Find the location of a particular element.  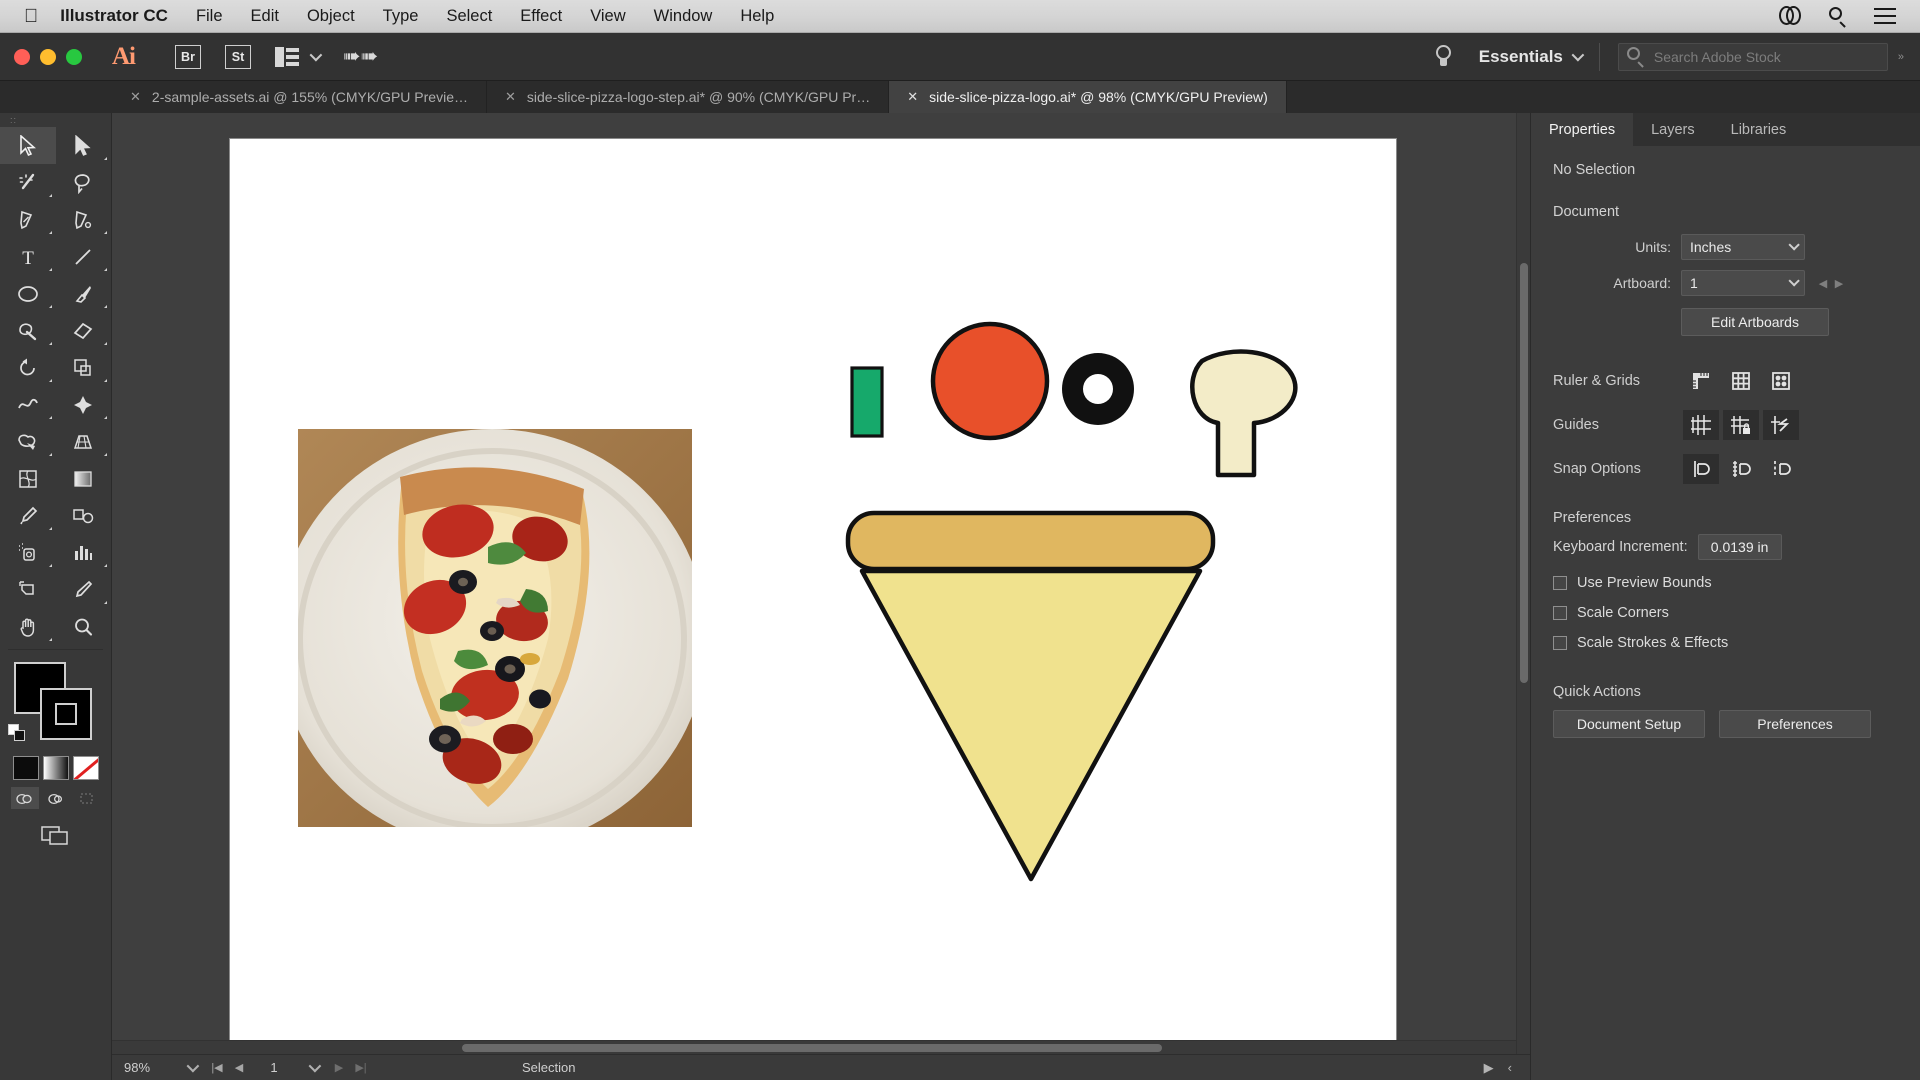

slice-tool is located at coordinates (84, 589).